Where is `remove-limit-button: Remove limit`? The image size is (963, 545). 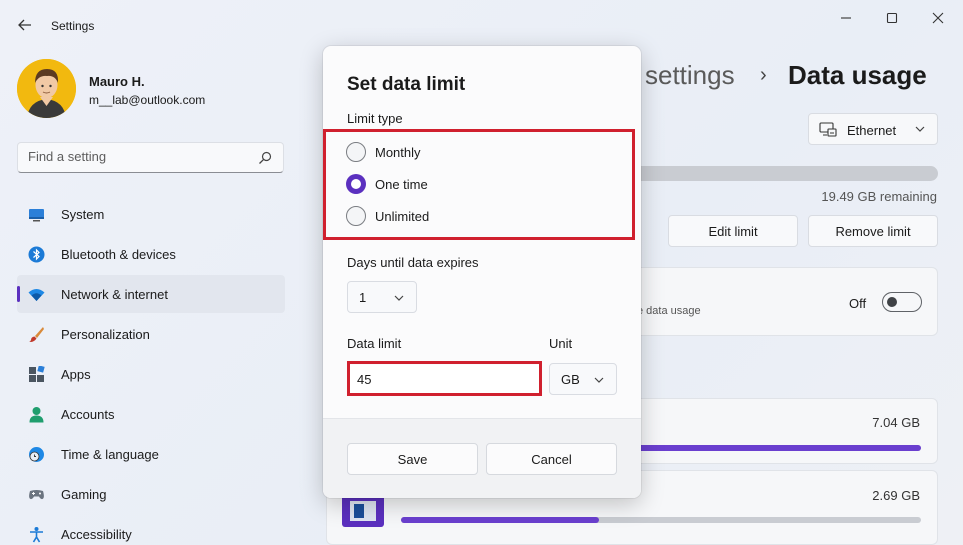
remove-limit-button: Remove limit is located at coordinates (873, 231).